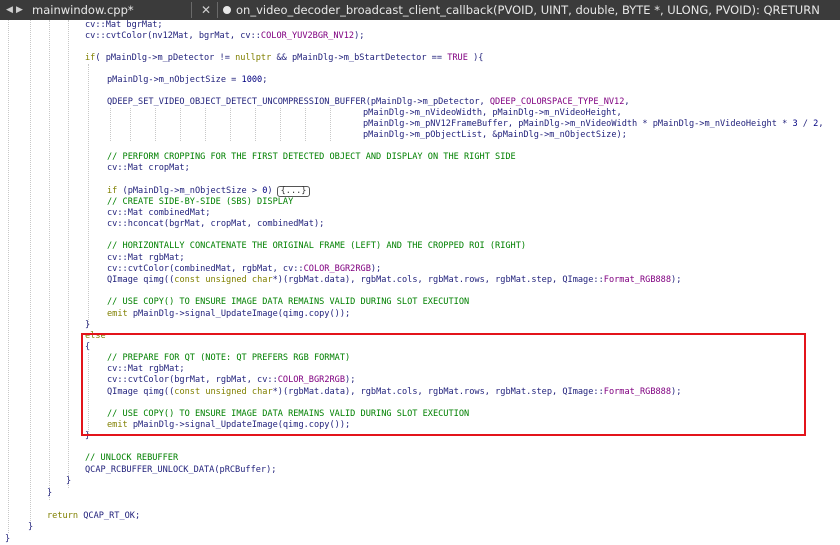  I want to click on code-line: cv::Mat combinedMat;, so click(158, 213).